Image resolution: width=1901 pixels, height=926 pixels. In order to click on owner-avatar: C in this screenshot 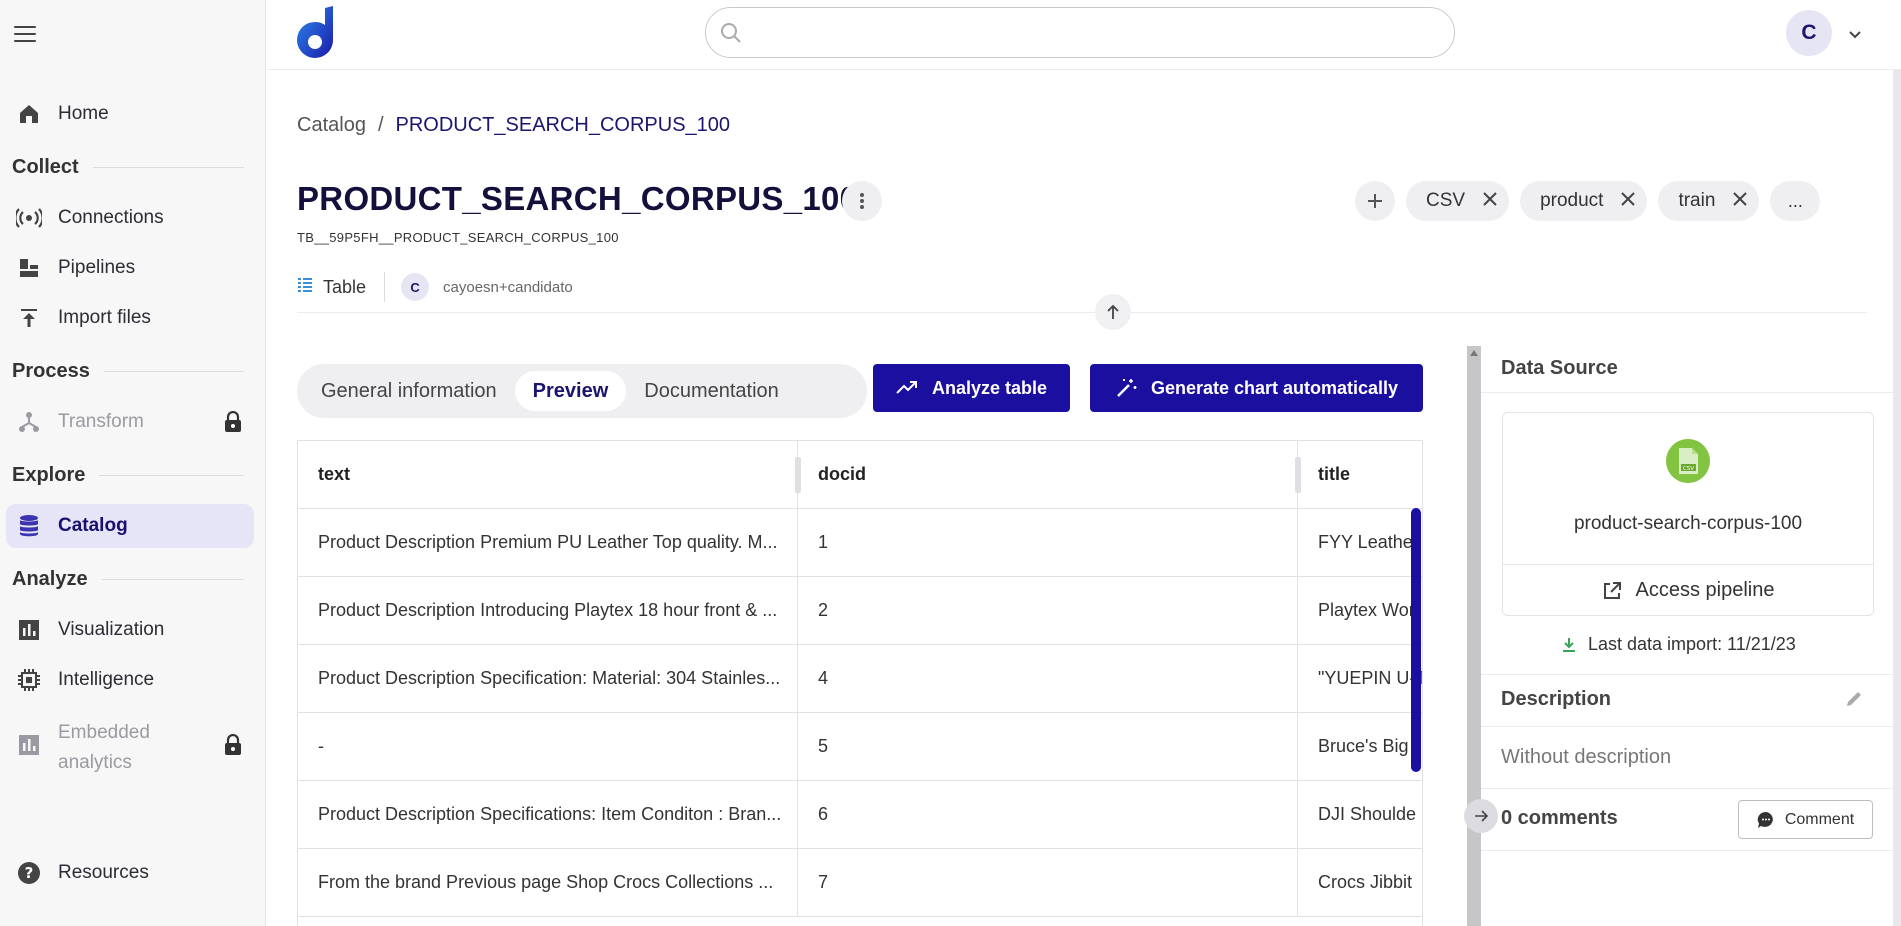, I will do `click(415, 287)`.